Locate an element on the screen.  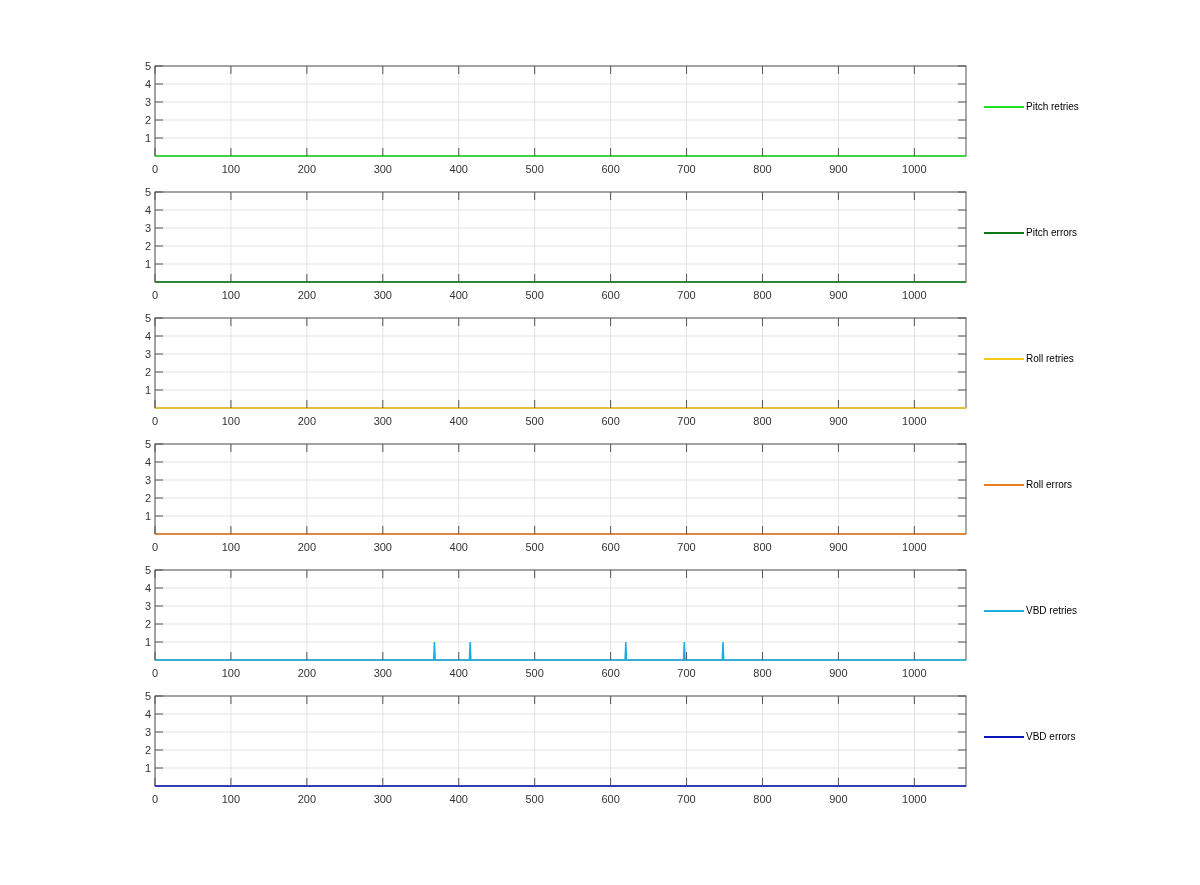
legend-label: Roll errors is located at coordinates (1049, 485).